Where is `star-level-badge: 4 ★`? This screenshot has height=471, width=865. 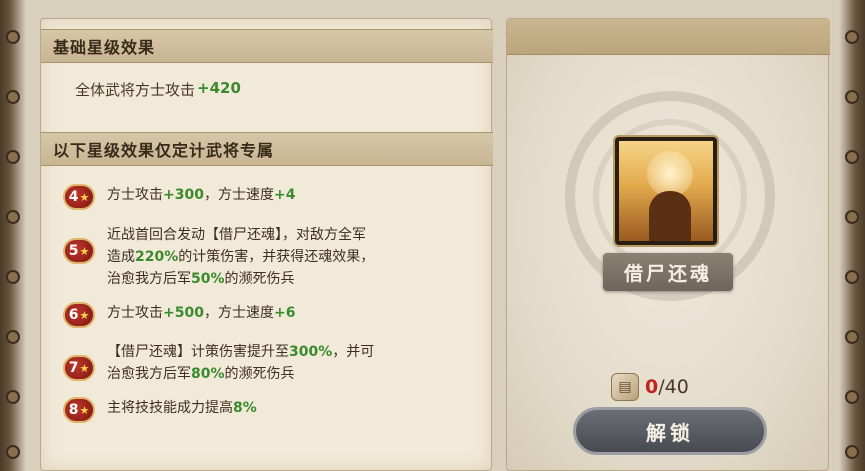 star-level-badge: 4 ★ is located at coordinates (79, 197).